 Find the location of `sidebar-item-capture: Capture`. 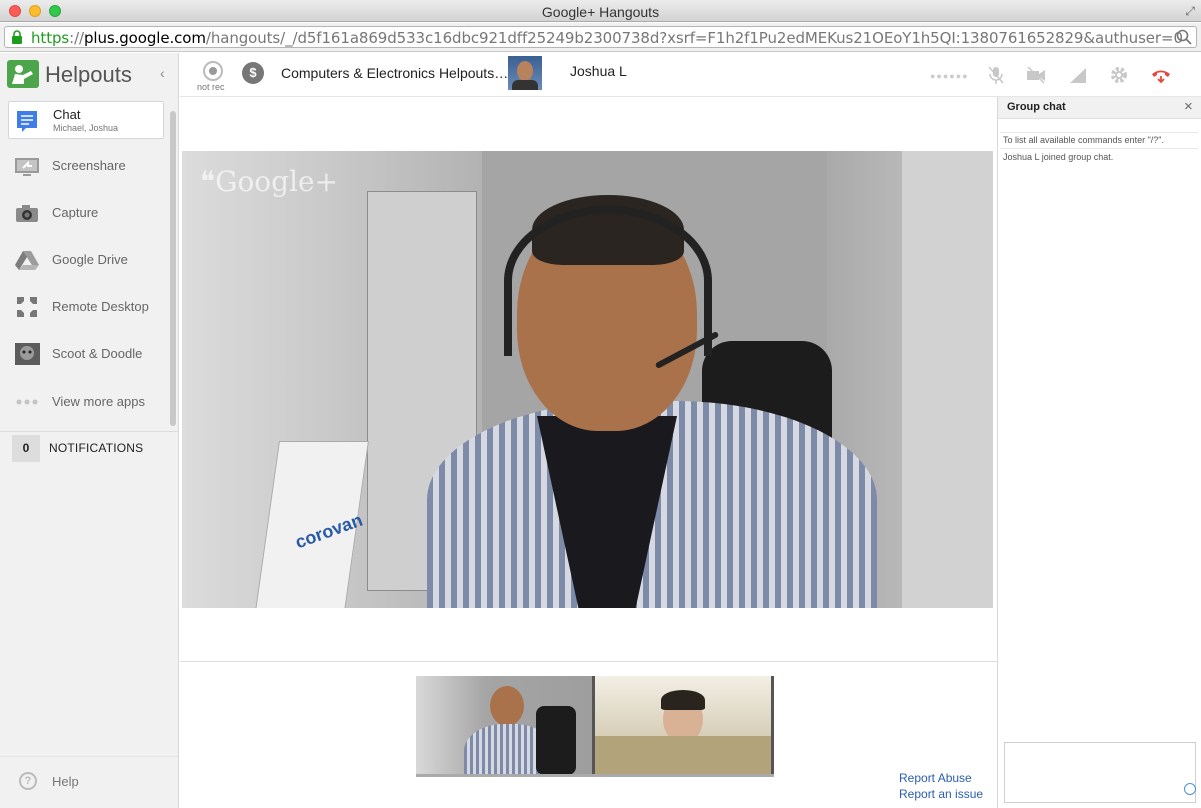

sidebar-item-capture: Capture is located at coordinates (86, 213).